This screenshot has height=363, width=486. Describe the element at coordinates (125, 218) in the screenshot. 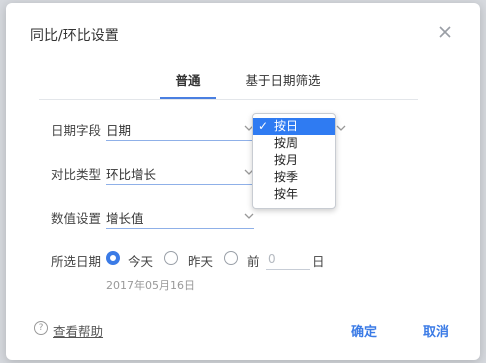

I see `value-setting-value: 增长值` at that location.